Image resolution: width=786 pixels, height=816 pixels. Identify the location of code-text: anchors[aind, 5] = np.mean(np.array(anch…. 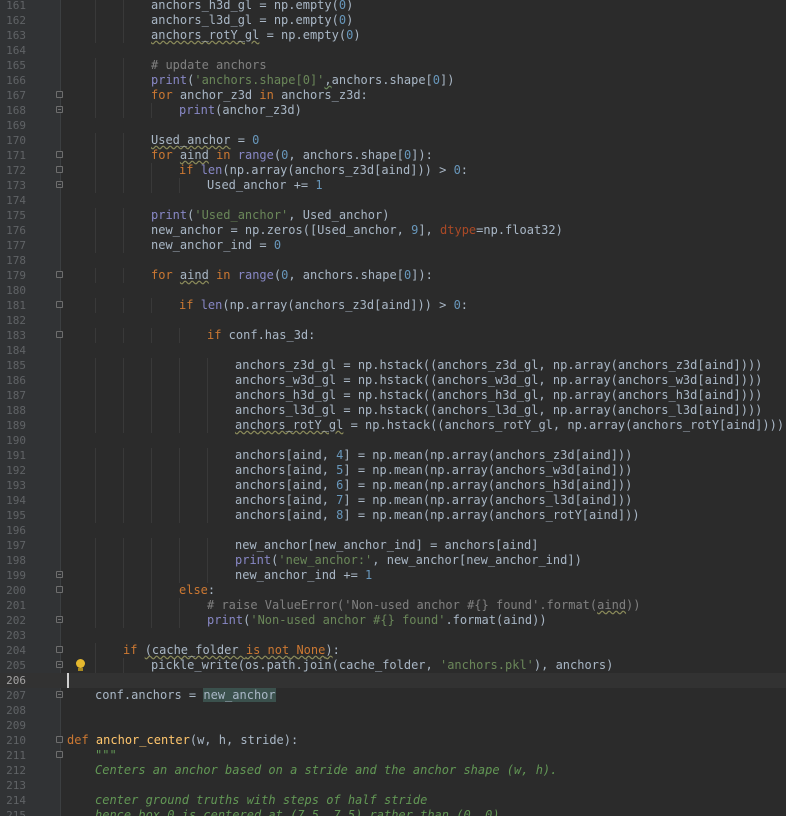
(433, 470).